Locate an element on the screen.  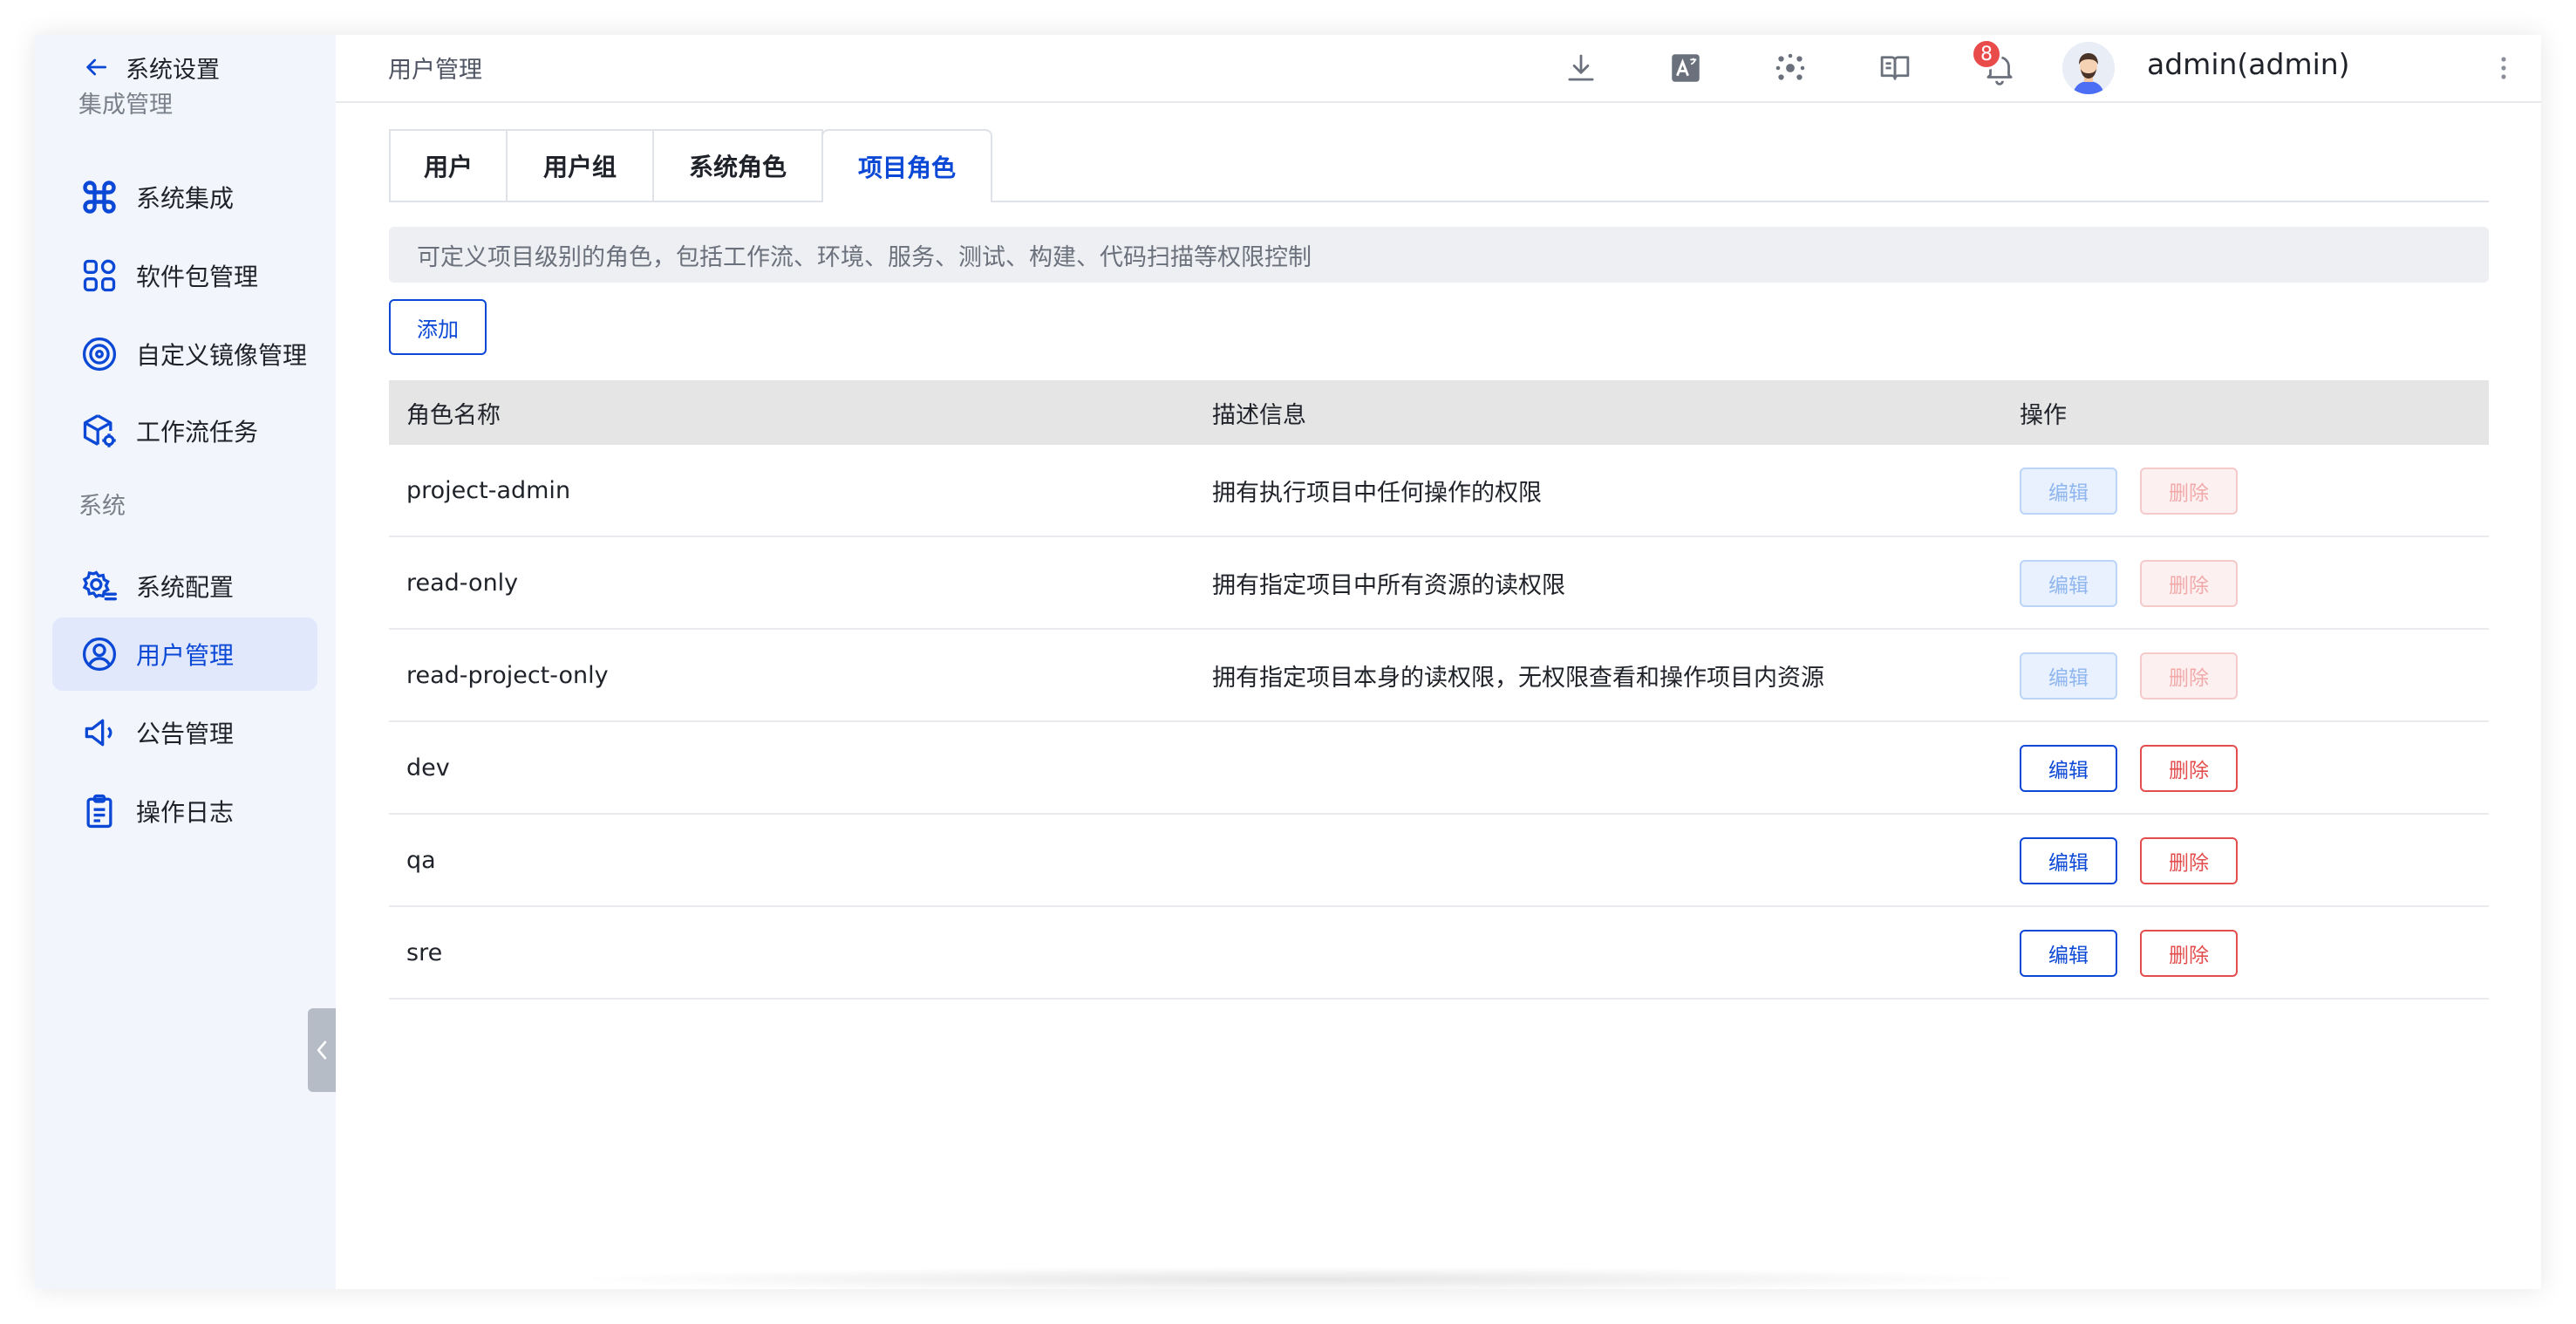
sidebar-item-label: 公告管理 is located at coordinates (185, 734).